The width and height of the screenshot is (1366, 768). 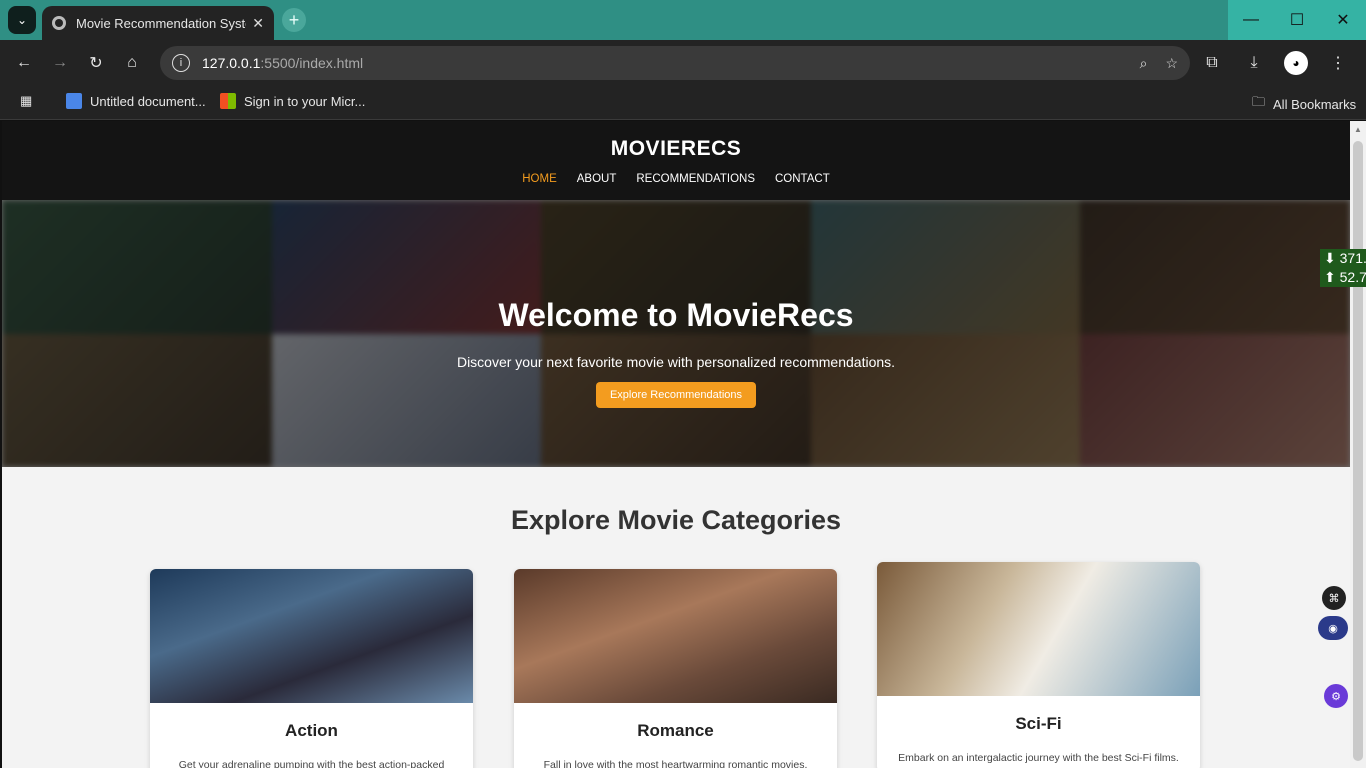 What do you see at coordinates (311, 636) in the screenshot?
I see `action-poster-image` at bounding box center [311, 636].